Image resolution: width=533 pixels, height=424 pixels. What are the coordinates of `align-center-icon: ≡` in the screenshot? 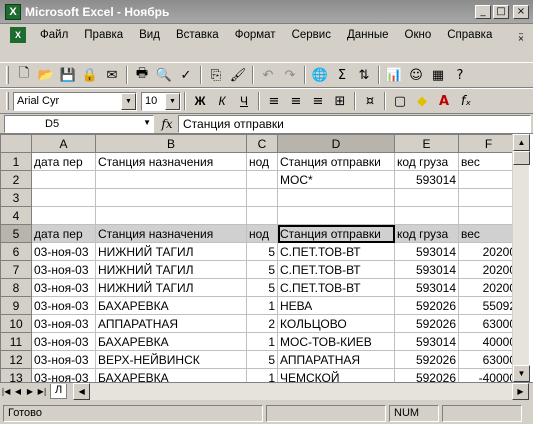 It's located at (296, 101).